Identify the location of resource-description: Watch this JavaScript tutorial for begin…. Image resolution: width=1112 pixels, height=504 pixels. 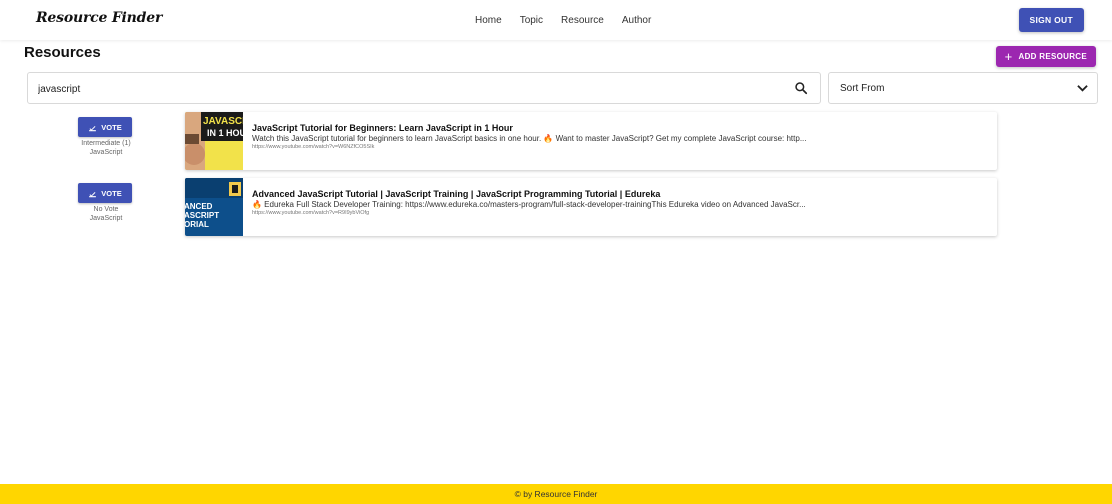
(529, 138).